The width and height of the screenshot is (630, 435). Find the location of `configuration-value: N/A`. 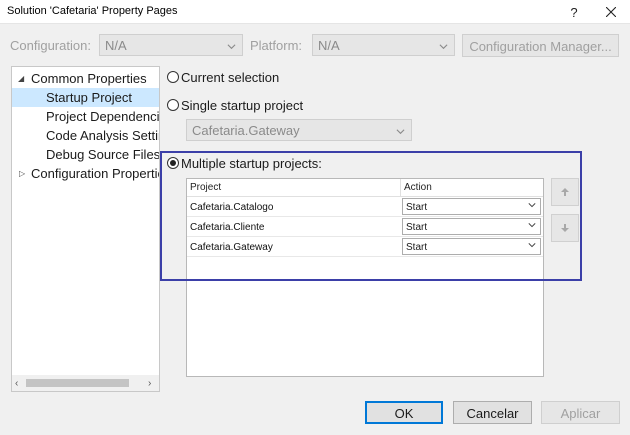

configuration-value: N/A is located at coordinates (116, 45).